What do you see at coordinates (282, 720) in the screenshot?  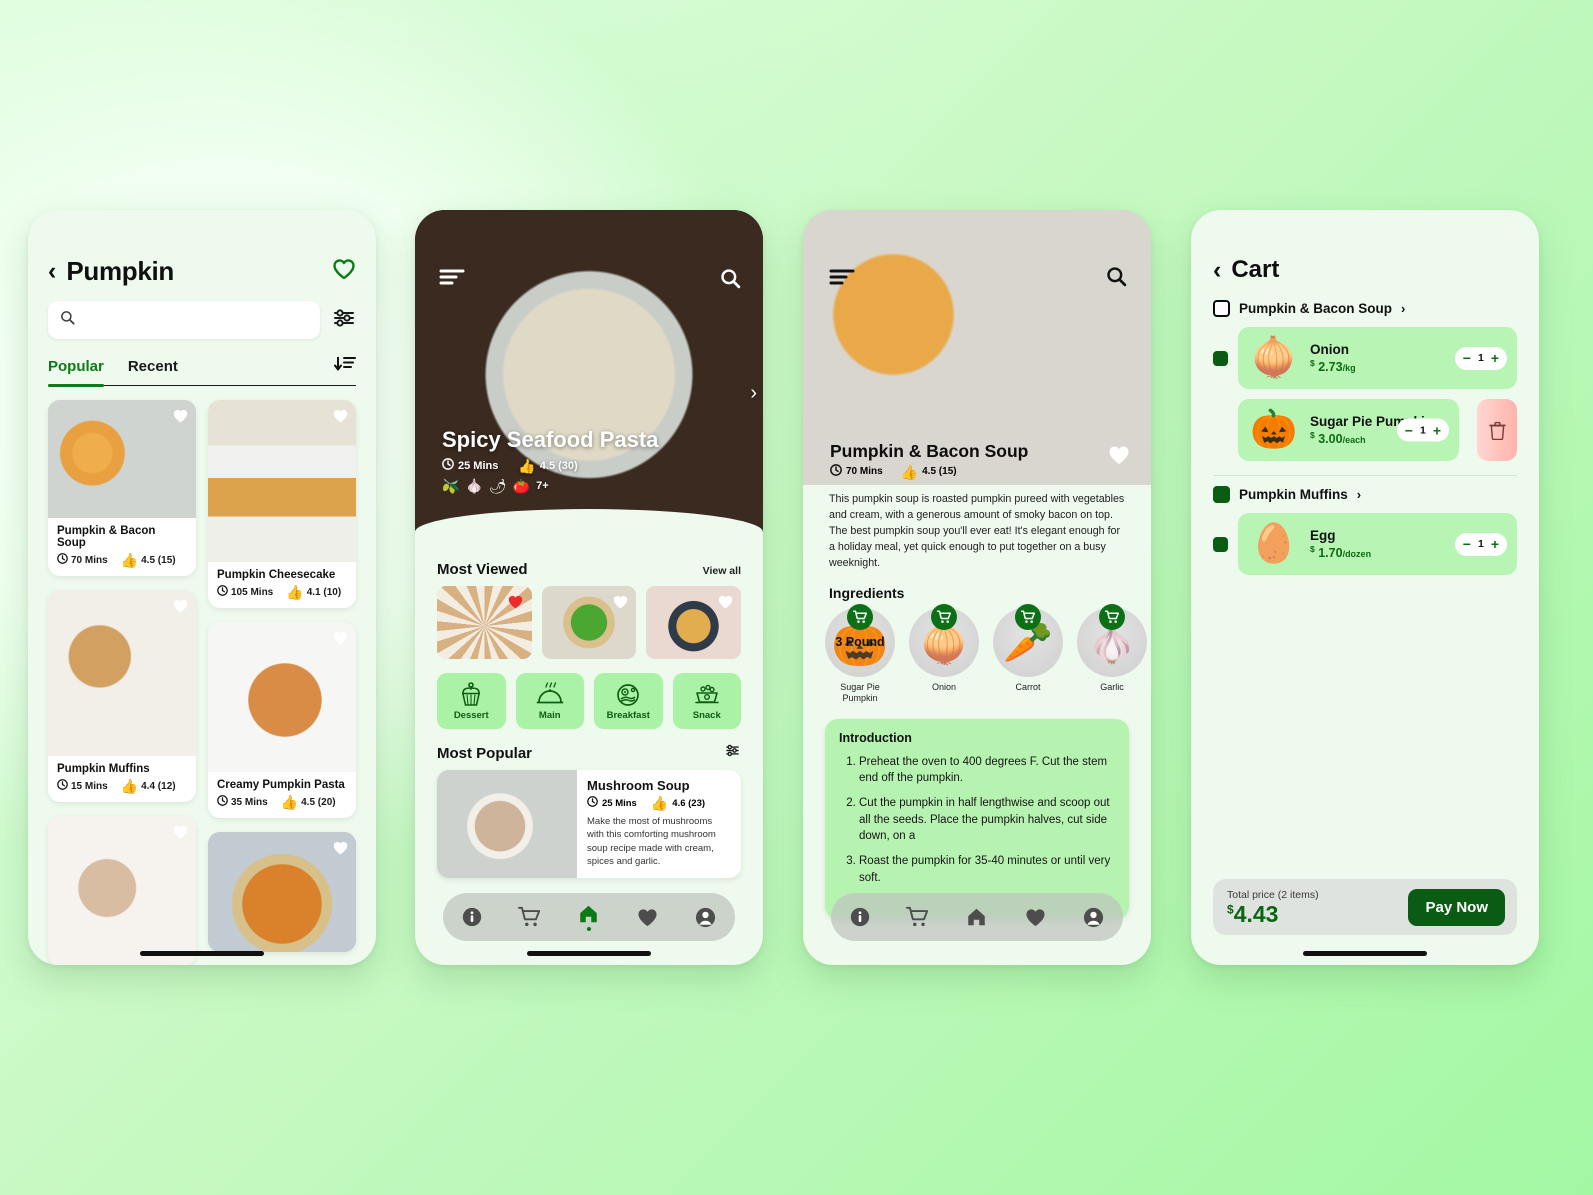 I see `recipe-card: Creamy Pumpkin Pasta 35 Mins 👍 4.5 (20)` at bounding box center [282, 720].